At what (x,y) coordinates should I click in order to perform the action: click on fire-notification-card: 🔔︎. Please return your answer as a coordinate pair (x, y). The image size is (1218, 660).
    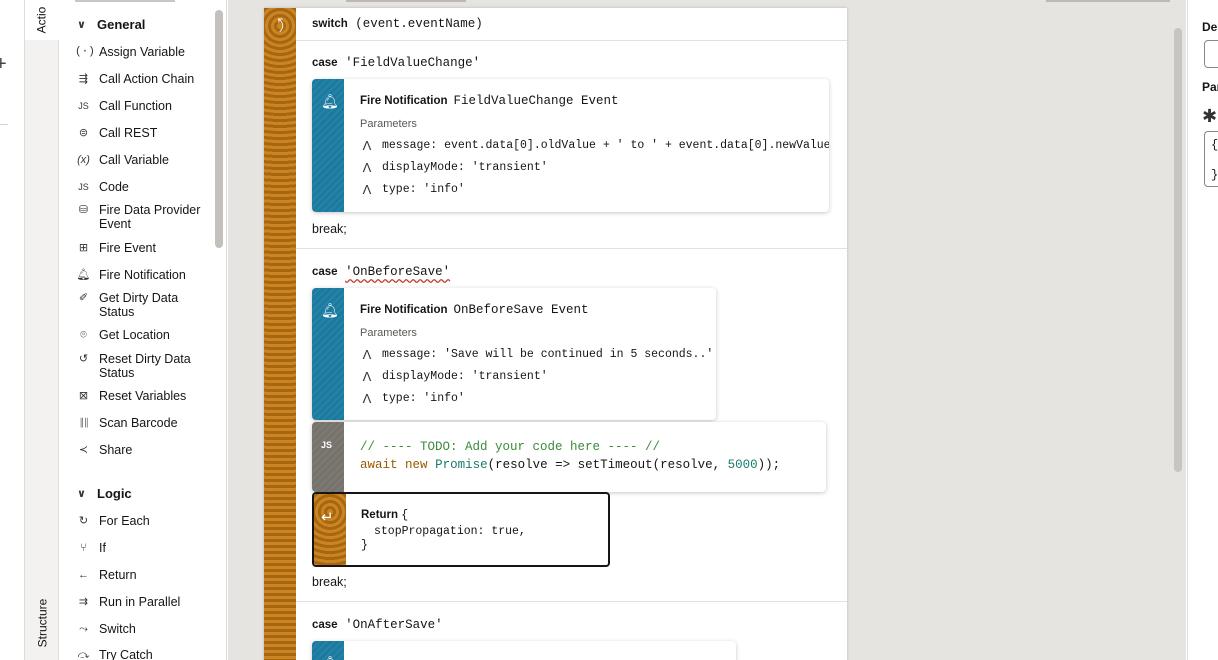
    Looking at the image, I should click on (524, 650).